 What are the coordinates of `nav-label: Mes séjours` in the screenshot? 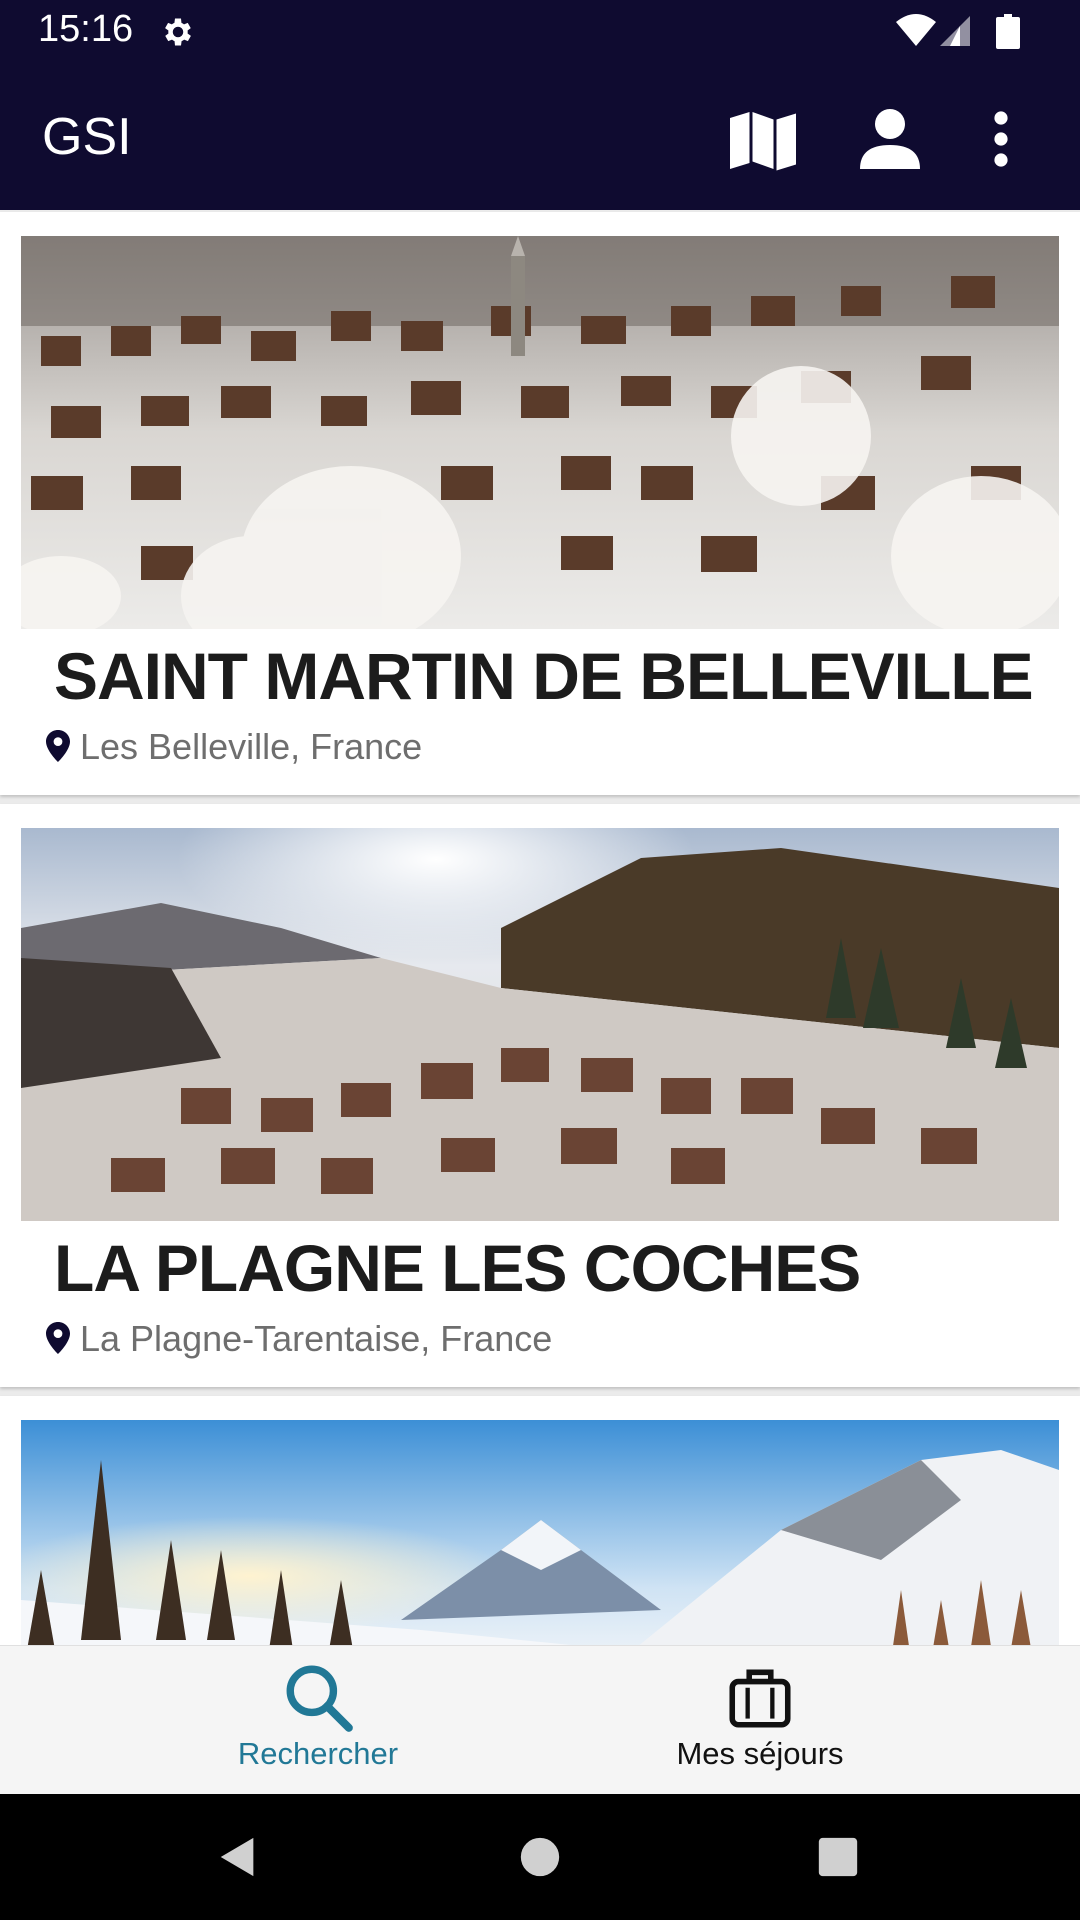 It's located at (760, 1753).